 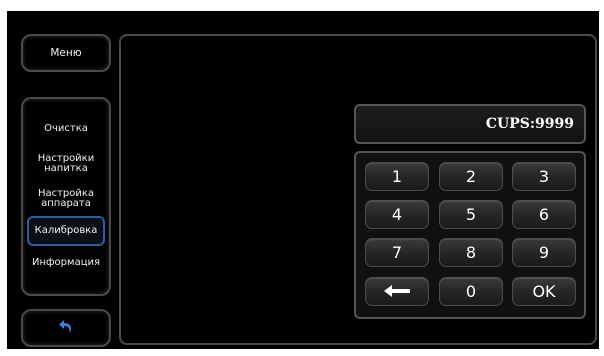 I want to click on sidebar-item-calibration: Калибровка, so click(x=66, y=231).